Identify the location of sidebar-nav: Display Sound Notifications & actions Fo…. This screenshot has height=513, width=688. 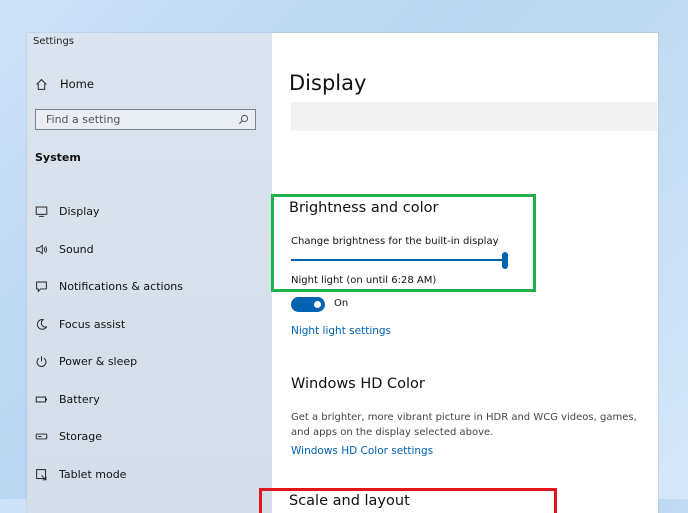
(109, 343).